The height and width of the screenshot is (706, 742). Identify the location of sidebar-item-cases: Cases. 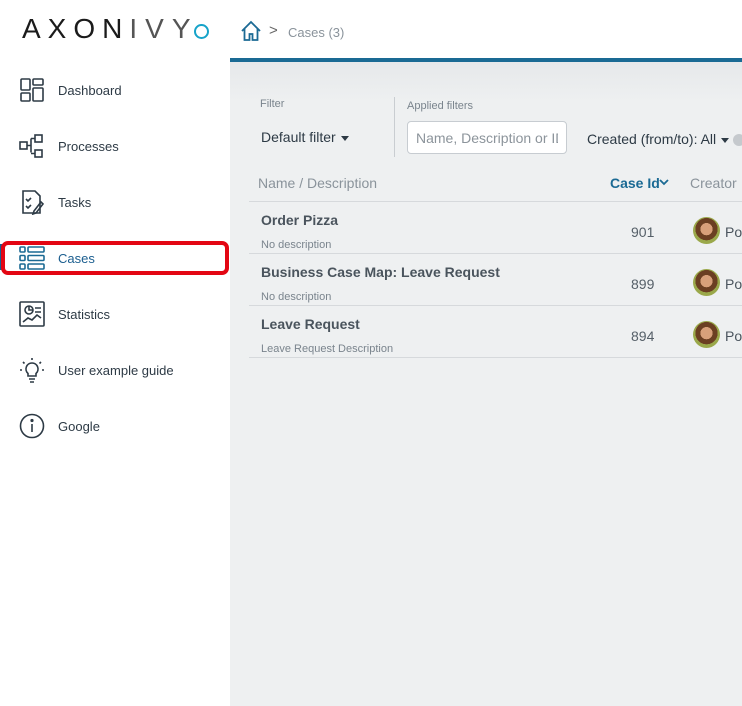
(115, 258).